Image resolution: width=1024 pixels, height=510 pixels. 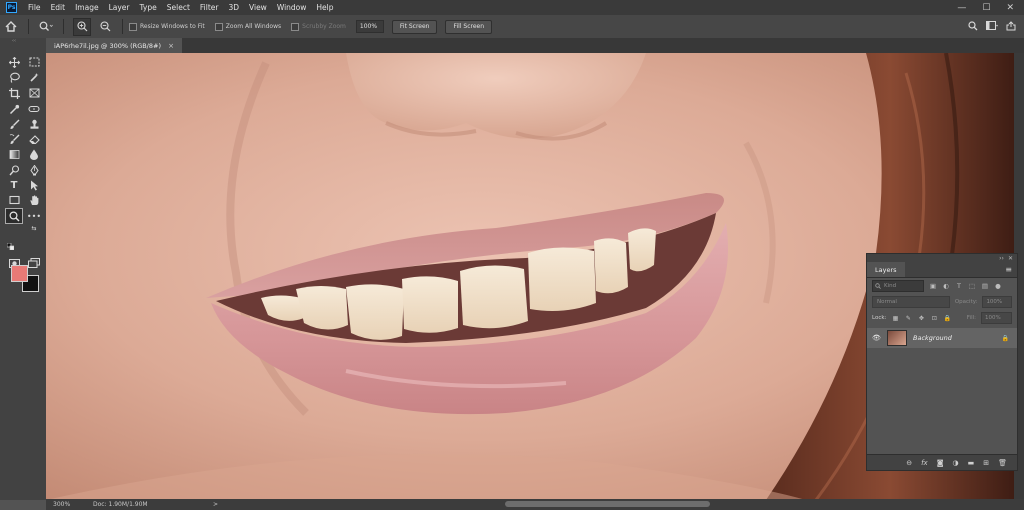 What do you see at coordinates (959, 286) in the screenshot?
I see `type-filter-icon: T` at bounding box center [959, 286].